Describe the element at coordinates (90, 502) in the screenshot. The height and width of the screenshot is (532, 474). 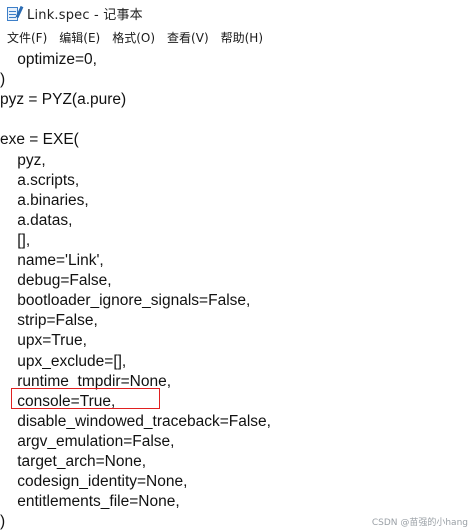
I see `code-line: entitlements_file=None,` at that location.